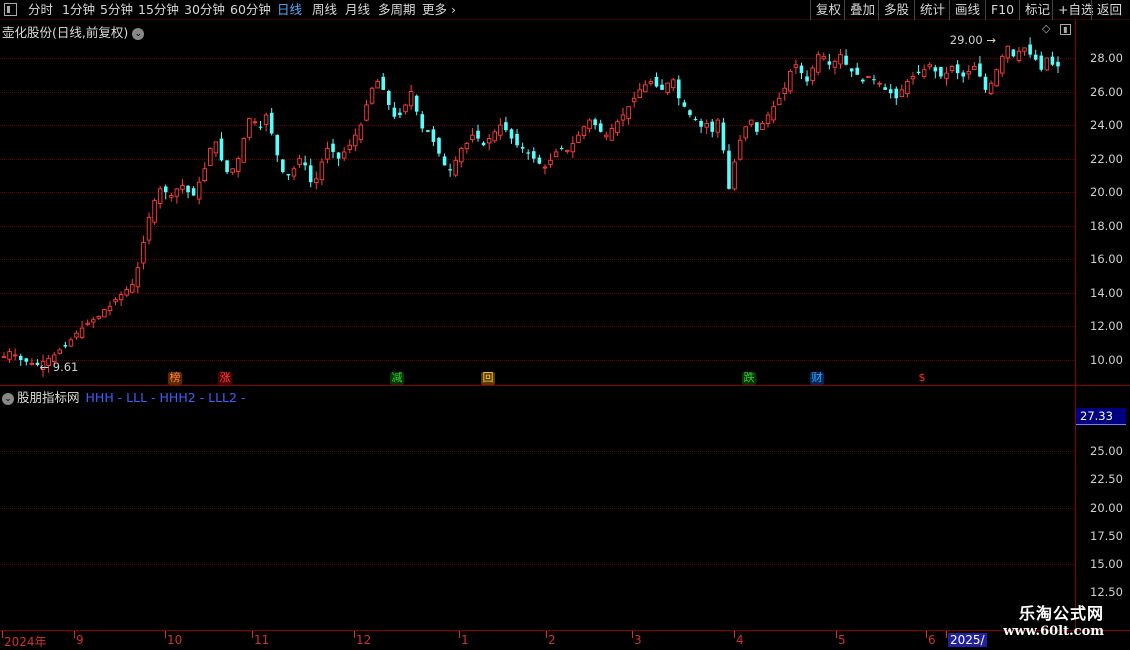 This screenshot has width=1130, height=650. What do you see at coordinates (250, 10) in the screenshot?
I see `tab-60min: 60分钟` at bounding box center [250, 10].